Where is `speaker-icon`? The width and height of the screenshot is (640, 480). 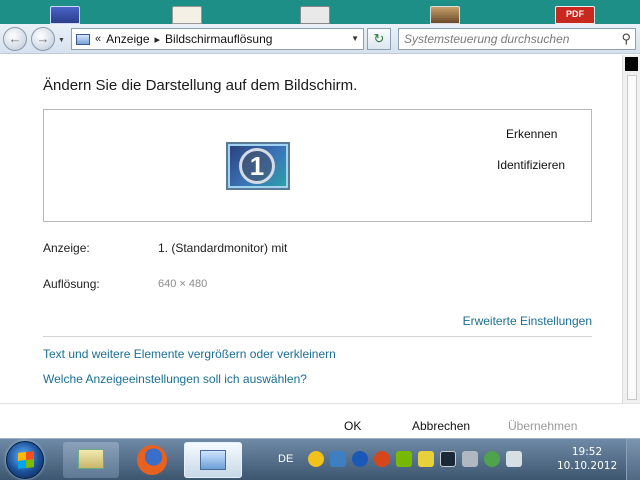
speaker-icon is located at coordinates (514, 459).